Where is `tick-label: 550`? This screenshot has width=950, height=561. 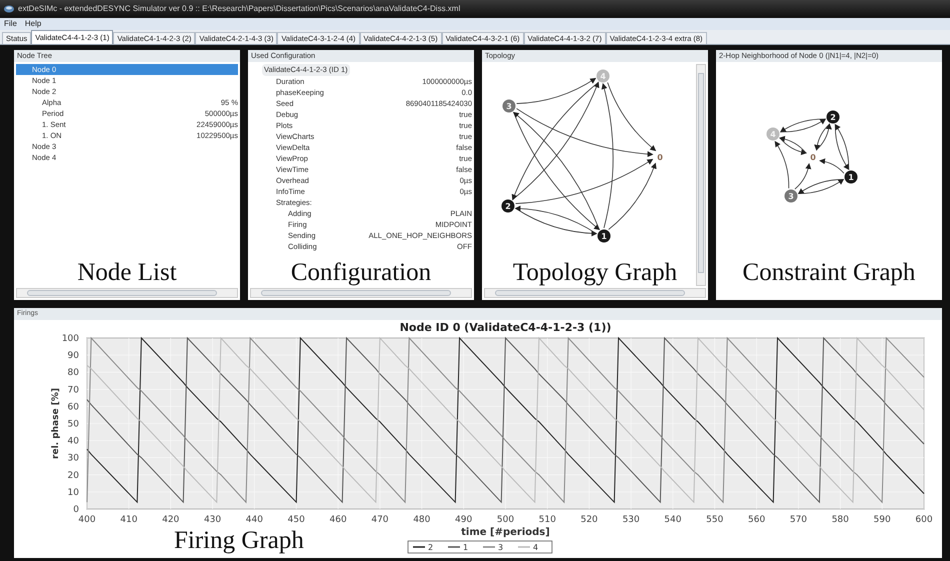
tick-label: 550 is located at coordinates (715, 520).